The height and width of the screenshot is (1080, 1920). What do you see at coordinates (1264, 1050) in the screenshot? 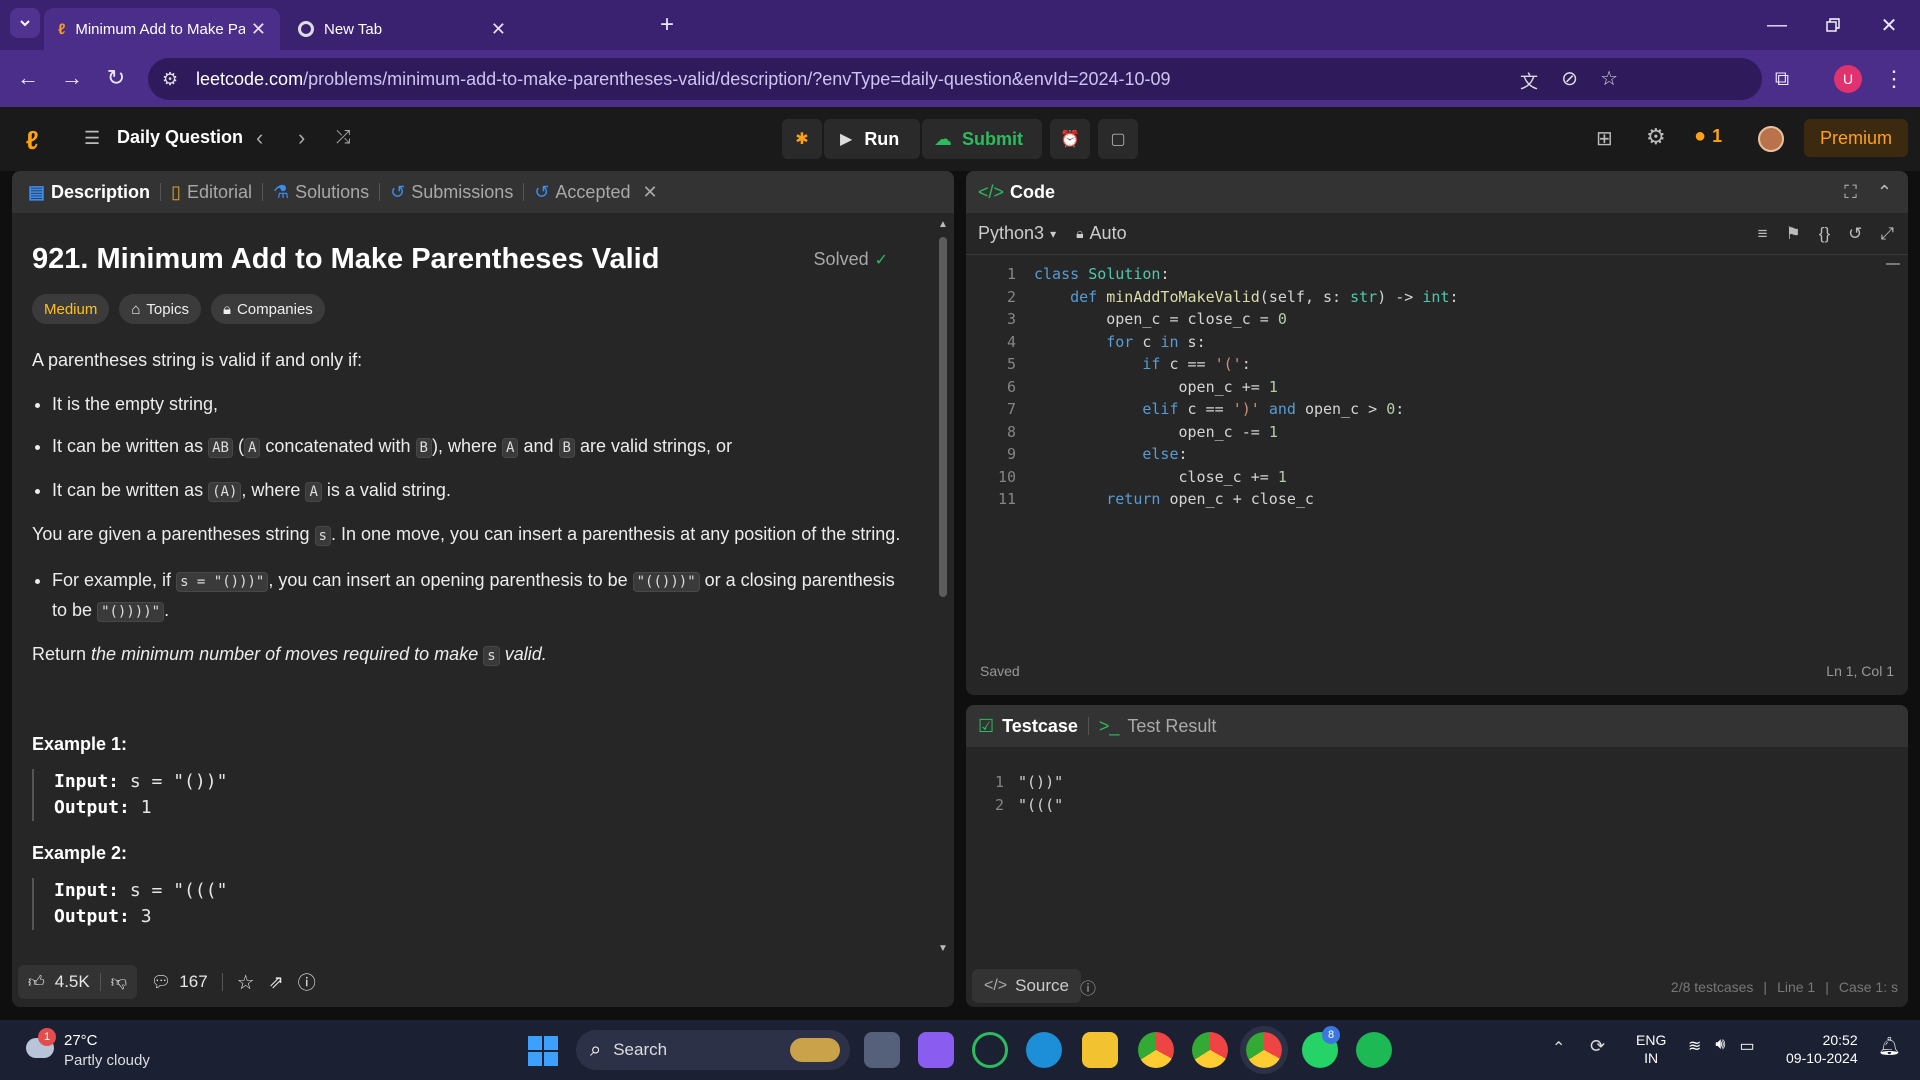
I see `chrome-active-icon` at bounding box center [1264, 1050].